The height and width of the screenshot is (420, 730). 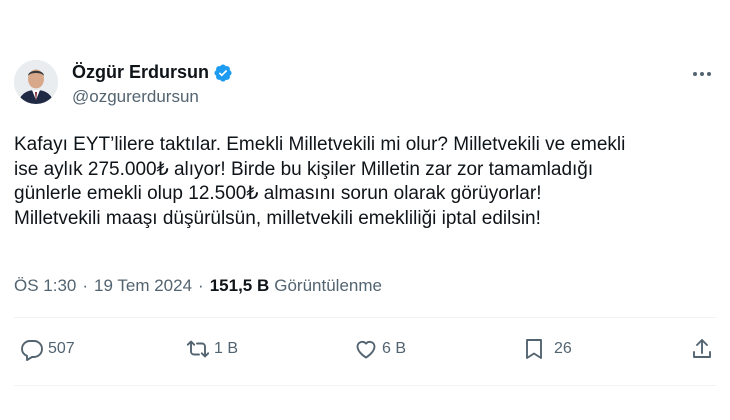 I want to click on share-button, so click(x=702, y=349).